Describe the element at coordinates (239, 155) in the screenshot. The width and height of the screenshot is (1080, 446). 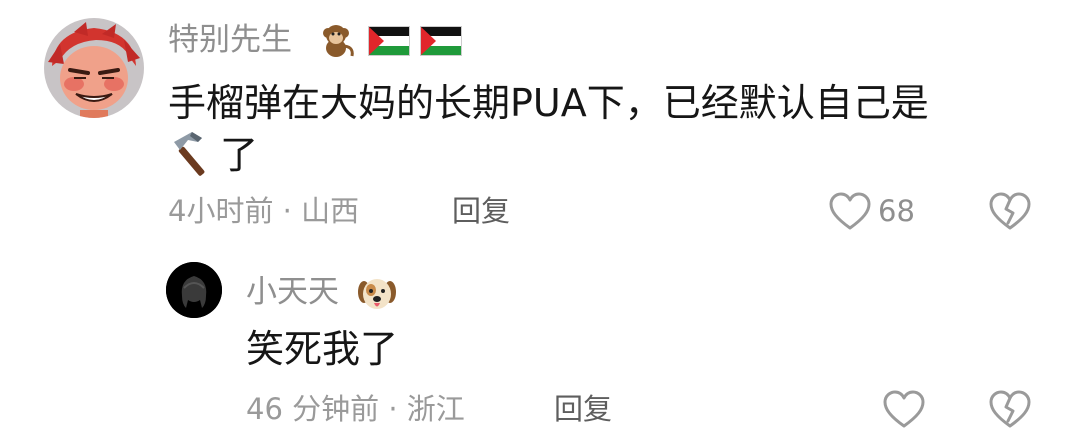
I see `comment-text-continued: 了` at that location.